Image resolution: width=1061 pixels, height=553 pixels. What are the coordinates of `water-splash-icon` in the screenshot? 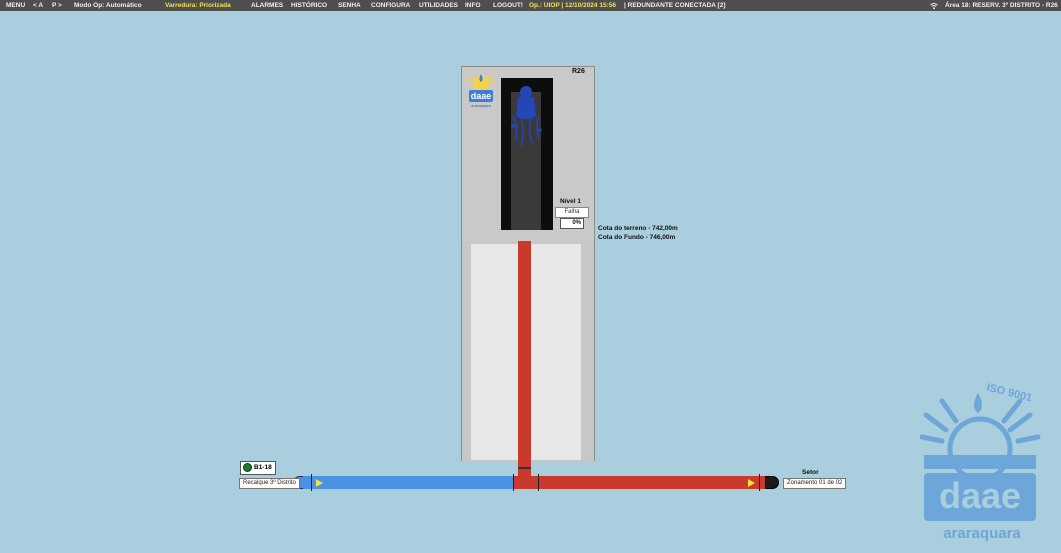 It's located at (526, 116).